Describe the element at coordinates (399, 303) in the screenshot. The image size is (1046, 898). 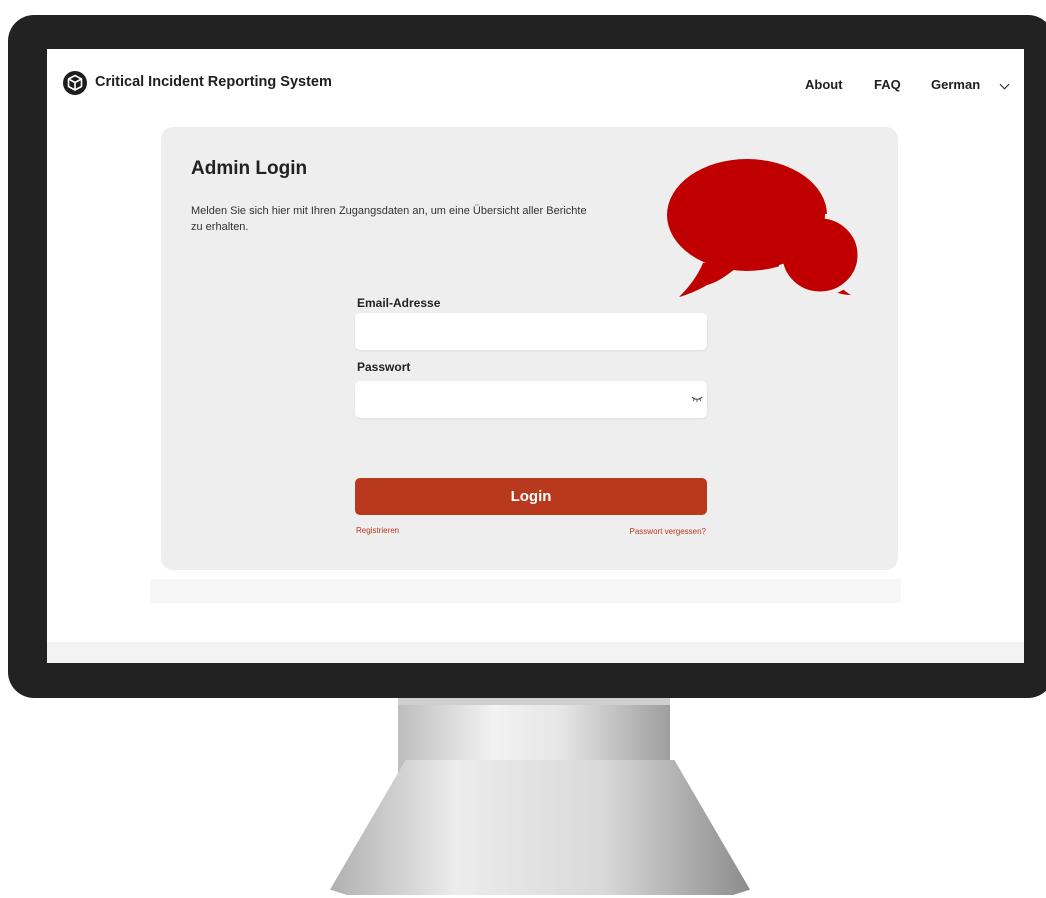
I see `email-label: Email-Adresse` at that location.